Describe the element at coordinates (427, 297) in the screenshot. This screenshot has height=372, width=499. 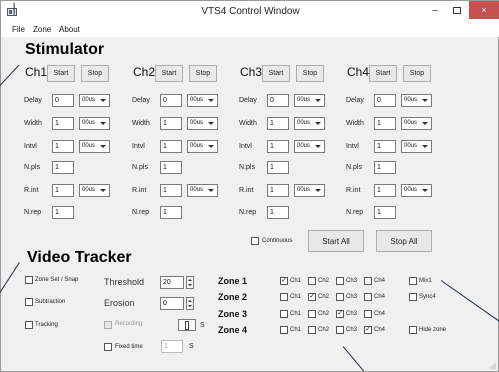
I see `sync-label: Sync4` at that location.